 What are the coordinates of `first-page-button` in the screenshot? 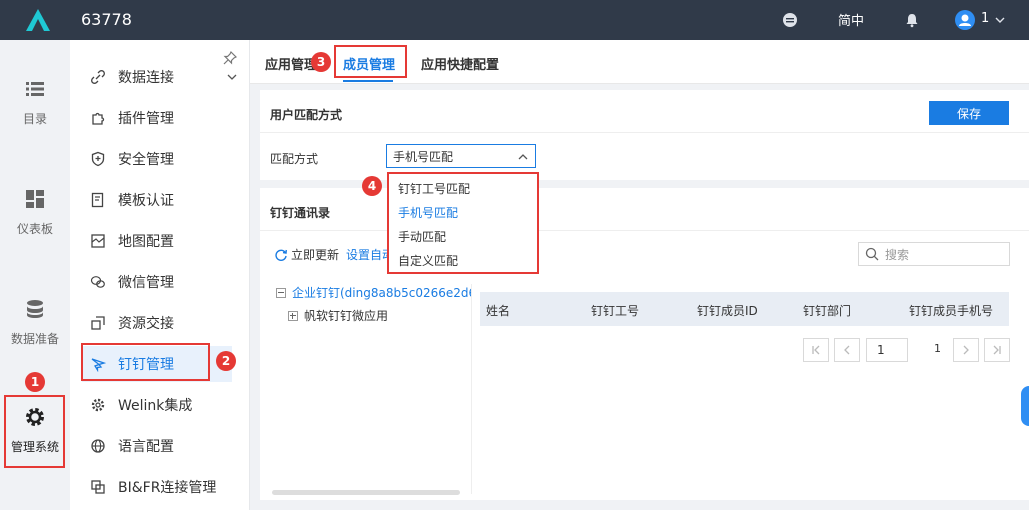 It's located at (816, 350).